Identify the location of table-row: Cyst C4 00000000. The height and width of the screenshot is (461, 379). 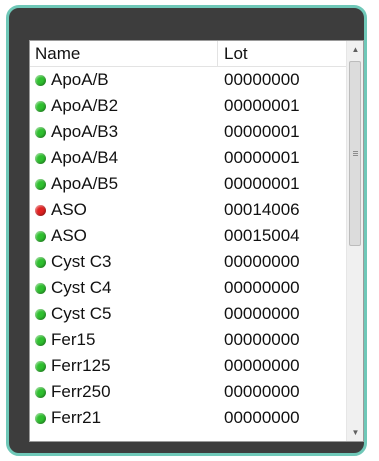
(188, 288).